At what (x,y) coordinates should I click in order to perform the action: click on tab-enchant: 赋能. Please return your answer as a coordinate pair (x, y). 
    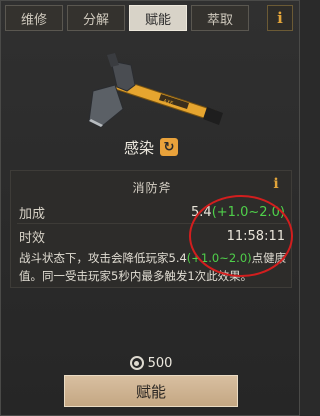
    Looking at the image, I should click on (158, 18).